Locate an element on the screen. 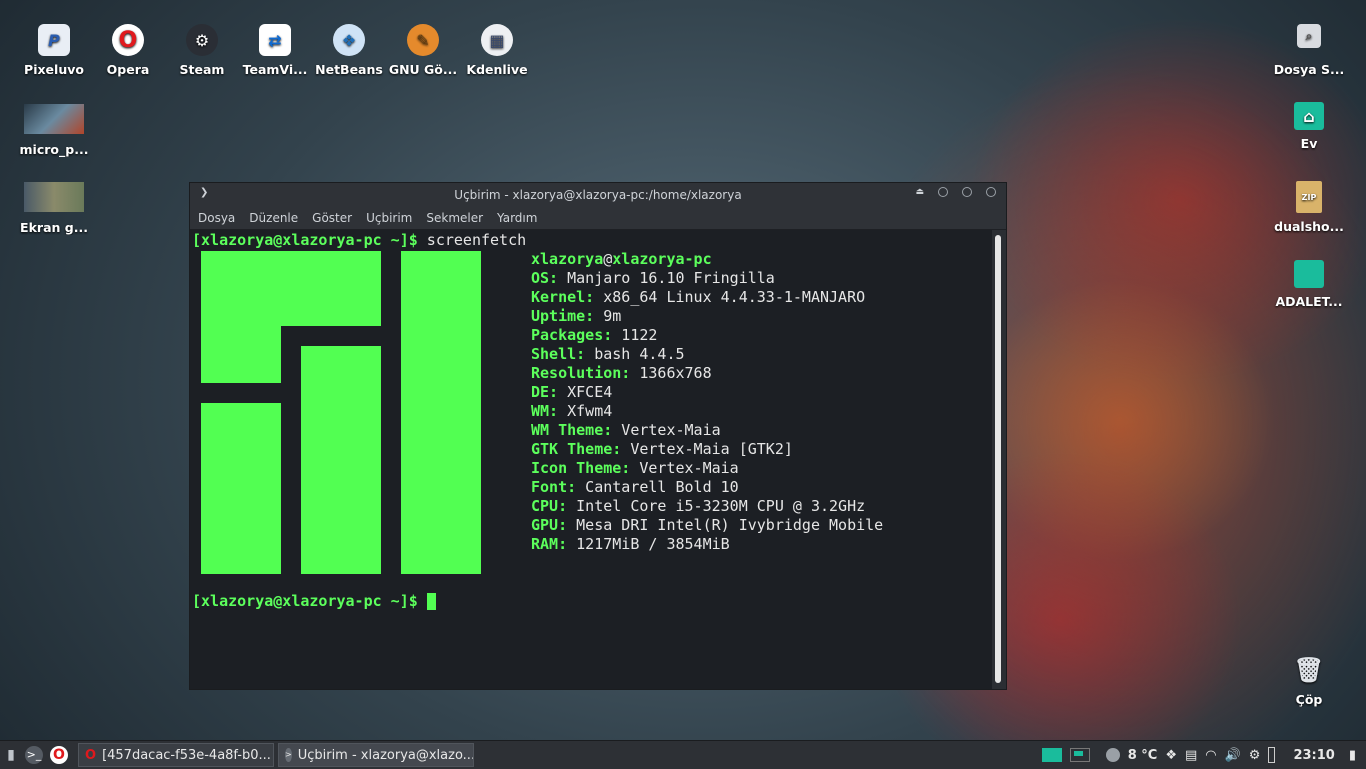  volume-icon: 🔊 is located at coordinates (1233, 755).